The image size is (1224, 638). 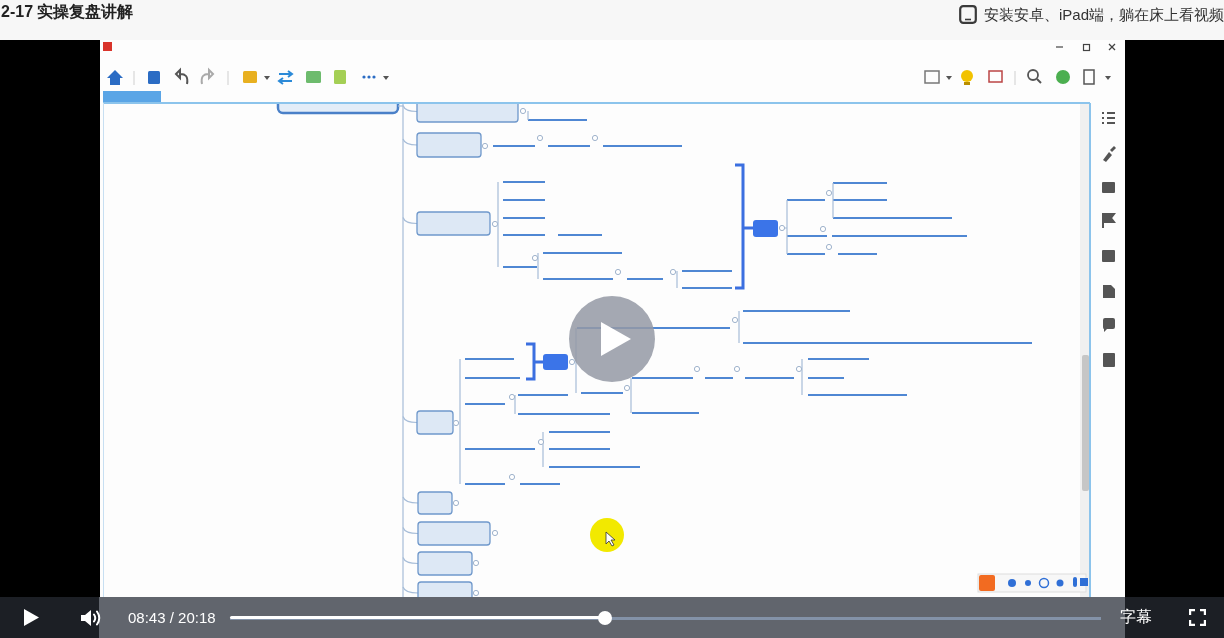 I want to click on subtitles-button: 字幕, so click(x=1136, y=617).